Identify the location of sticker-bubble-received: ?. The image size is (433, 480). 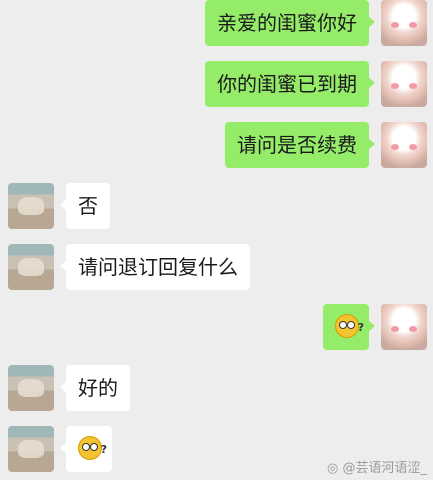
(86, 449).